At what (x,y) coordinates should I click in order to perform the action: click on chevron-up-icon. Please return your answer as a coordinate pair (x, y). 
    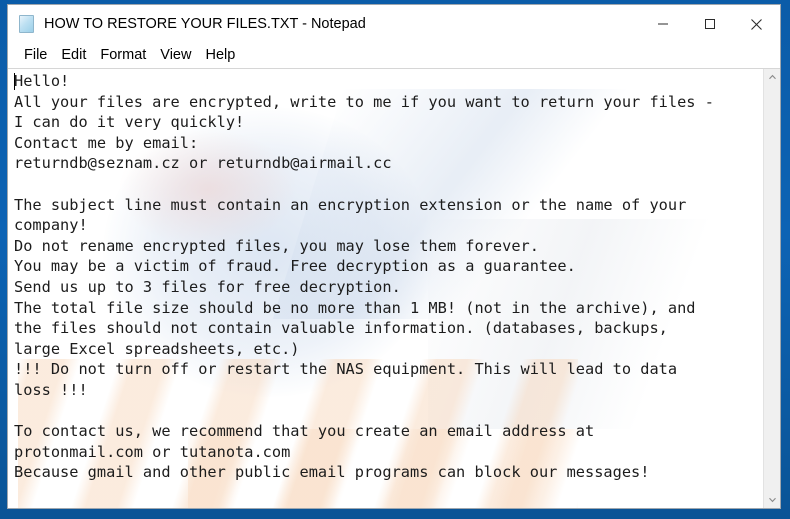
    Looking at the image, I should click on (772, 78).